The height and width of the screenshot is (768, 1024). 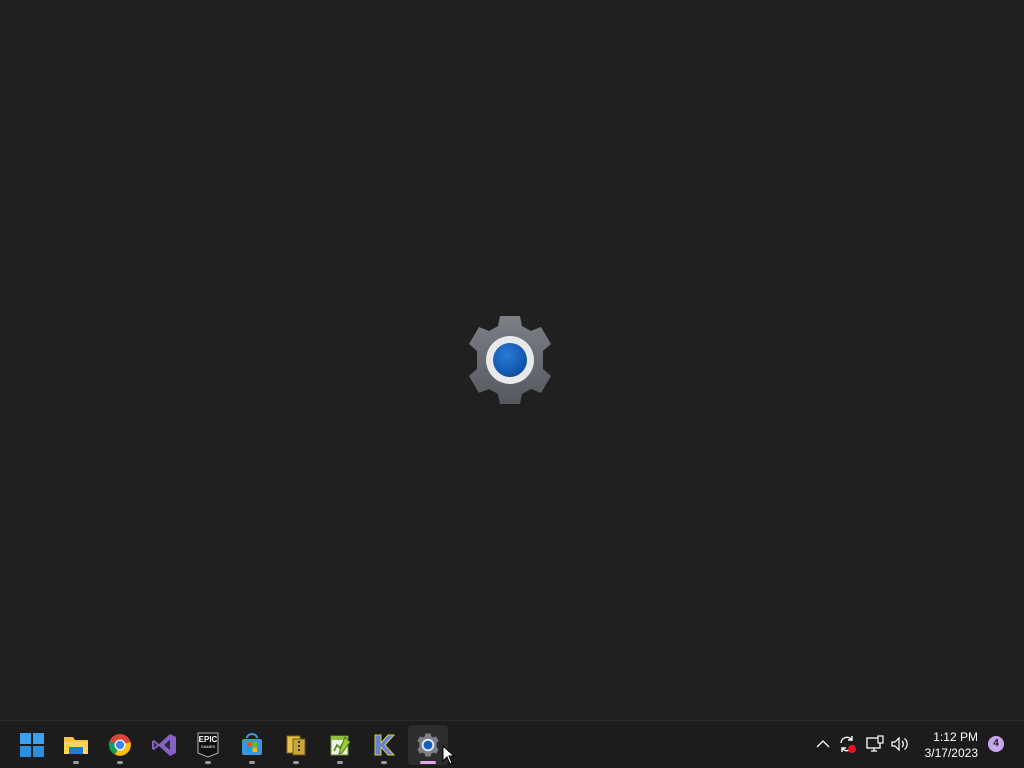 I want to click on taskbar-chrome, so click(x=120, y=745).